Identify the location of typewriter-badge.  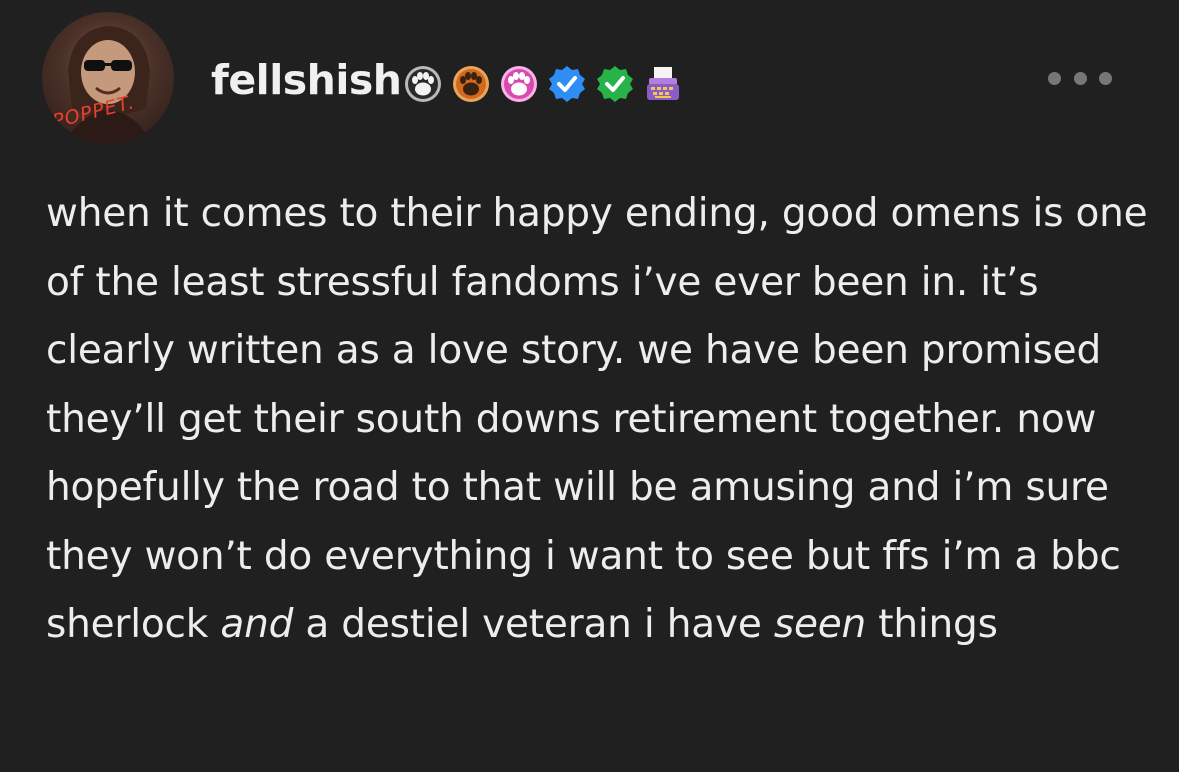
(663, 84).